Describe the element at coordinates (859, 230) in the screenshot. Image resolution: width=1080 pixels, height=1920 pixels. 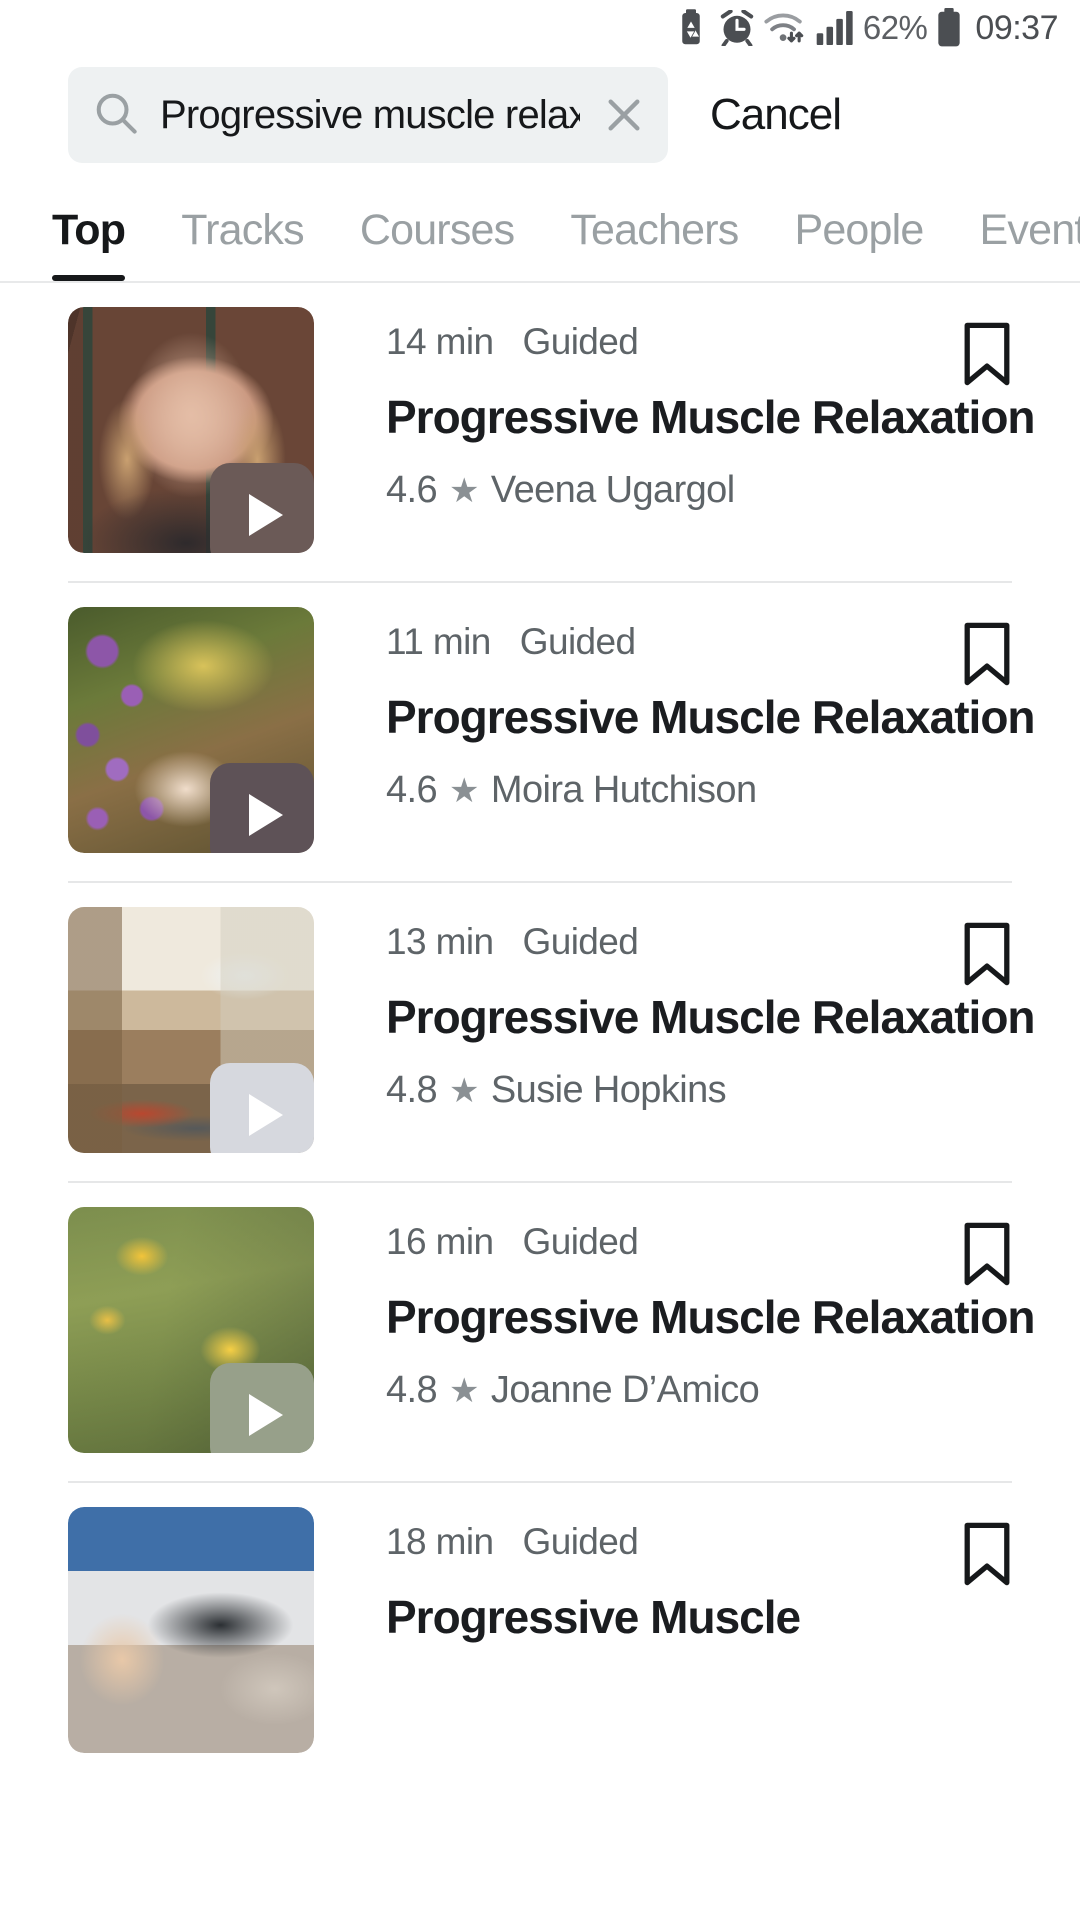
I see `tab-label: People` at that location.